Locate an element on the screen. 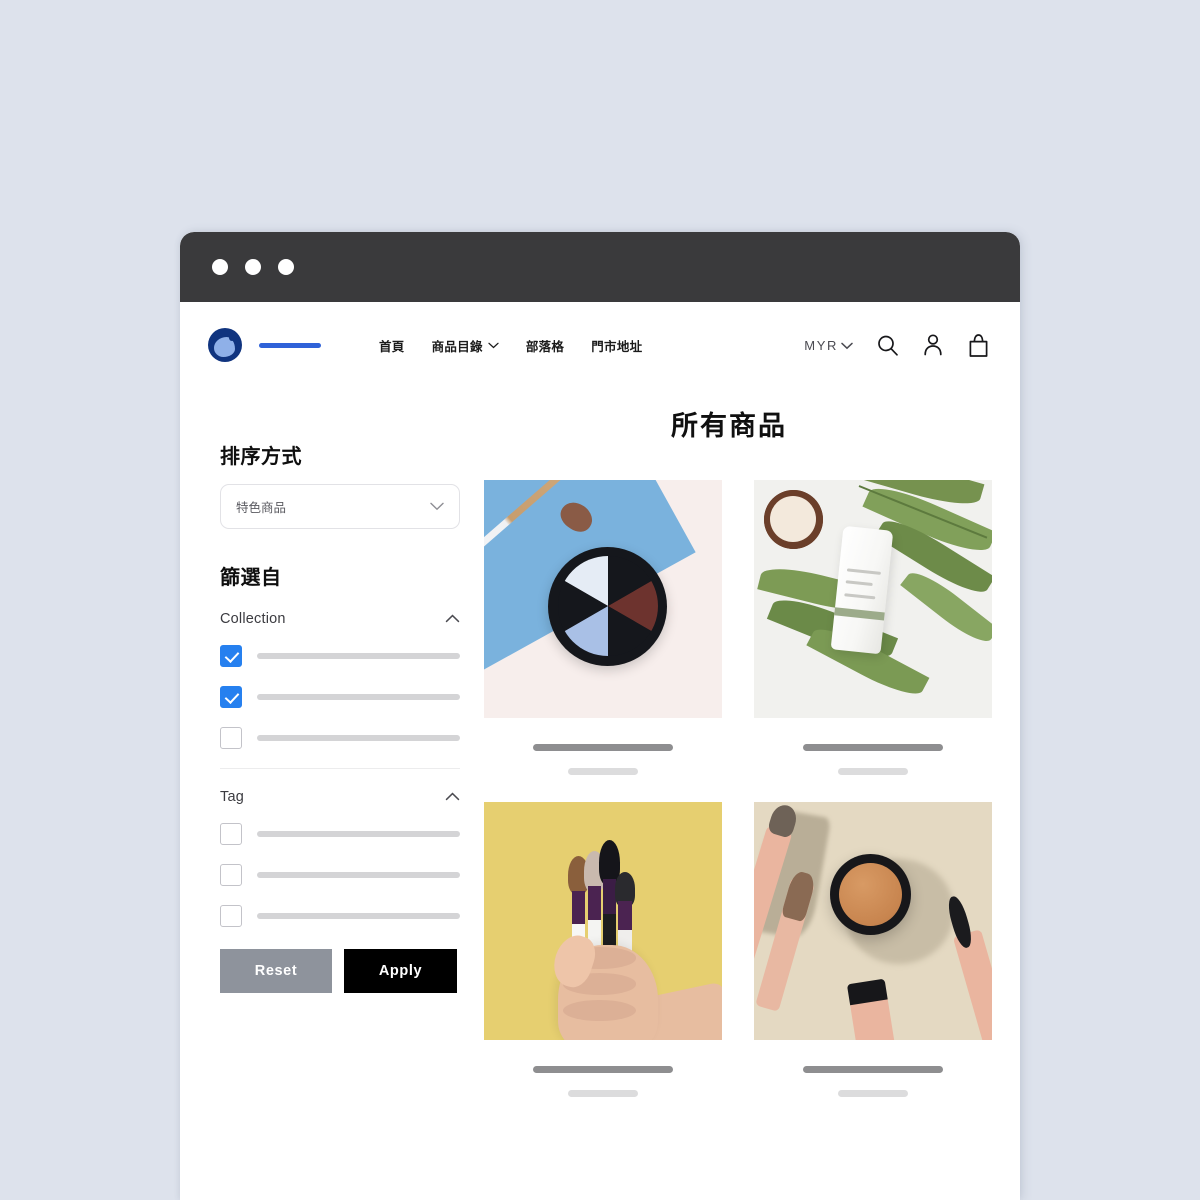  brand-logo is located at coordinates (264, 345).